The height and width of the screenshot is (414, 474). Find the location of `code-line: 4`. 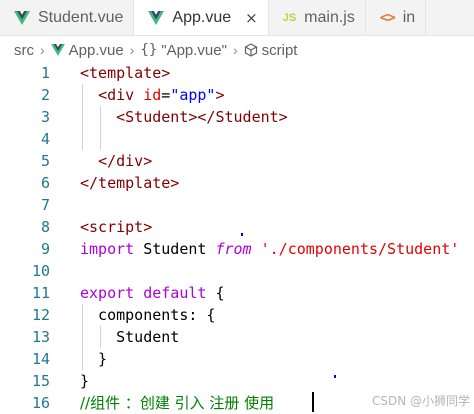

code-line: 4 is located at coordinates (237, 139).